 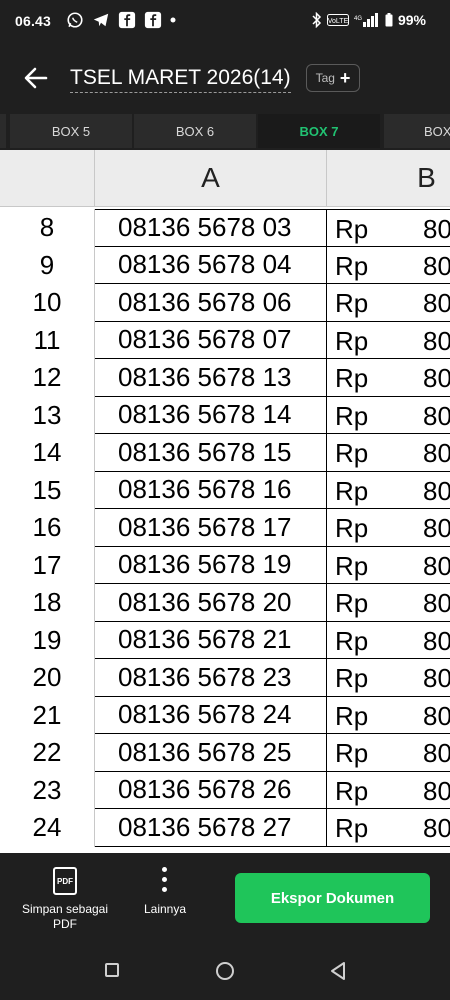 I want to click on dot-icon, so click(x=173, y=20).